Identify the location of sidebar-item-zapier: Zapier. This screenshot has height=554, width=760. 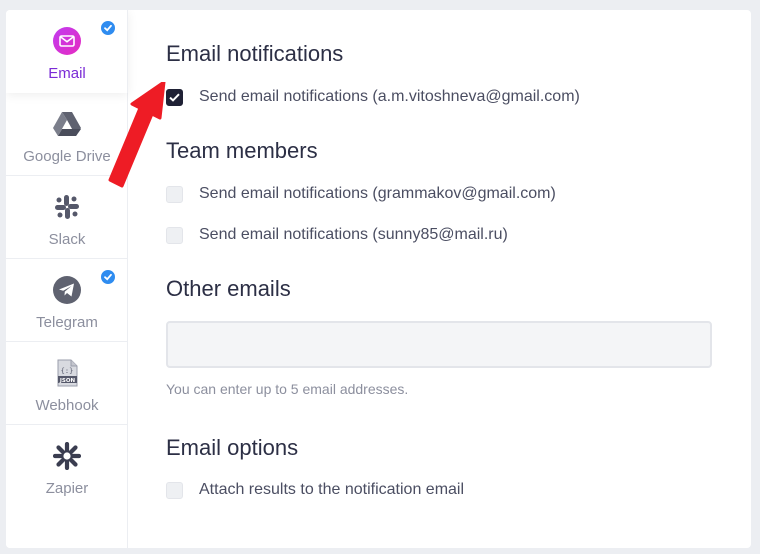
(67, 466).